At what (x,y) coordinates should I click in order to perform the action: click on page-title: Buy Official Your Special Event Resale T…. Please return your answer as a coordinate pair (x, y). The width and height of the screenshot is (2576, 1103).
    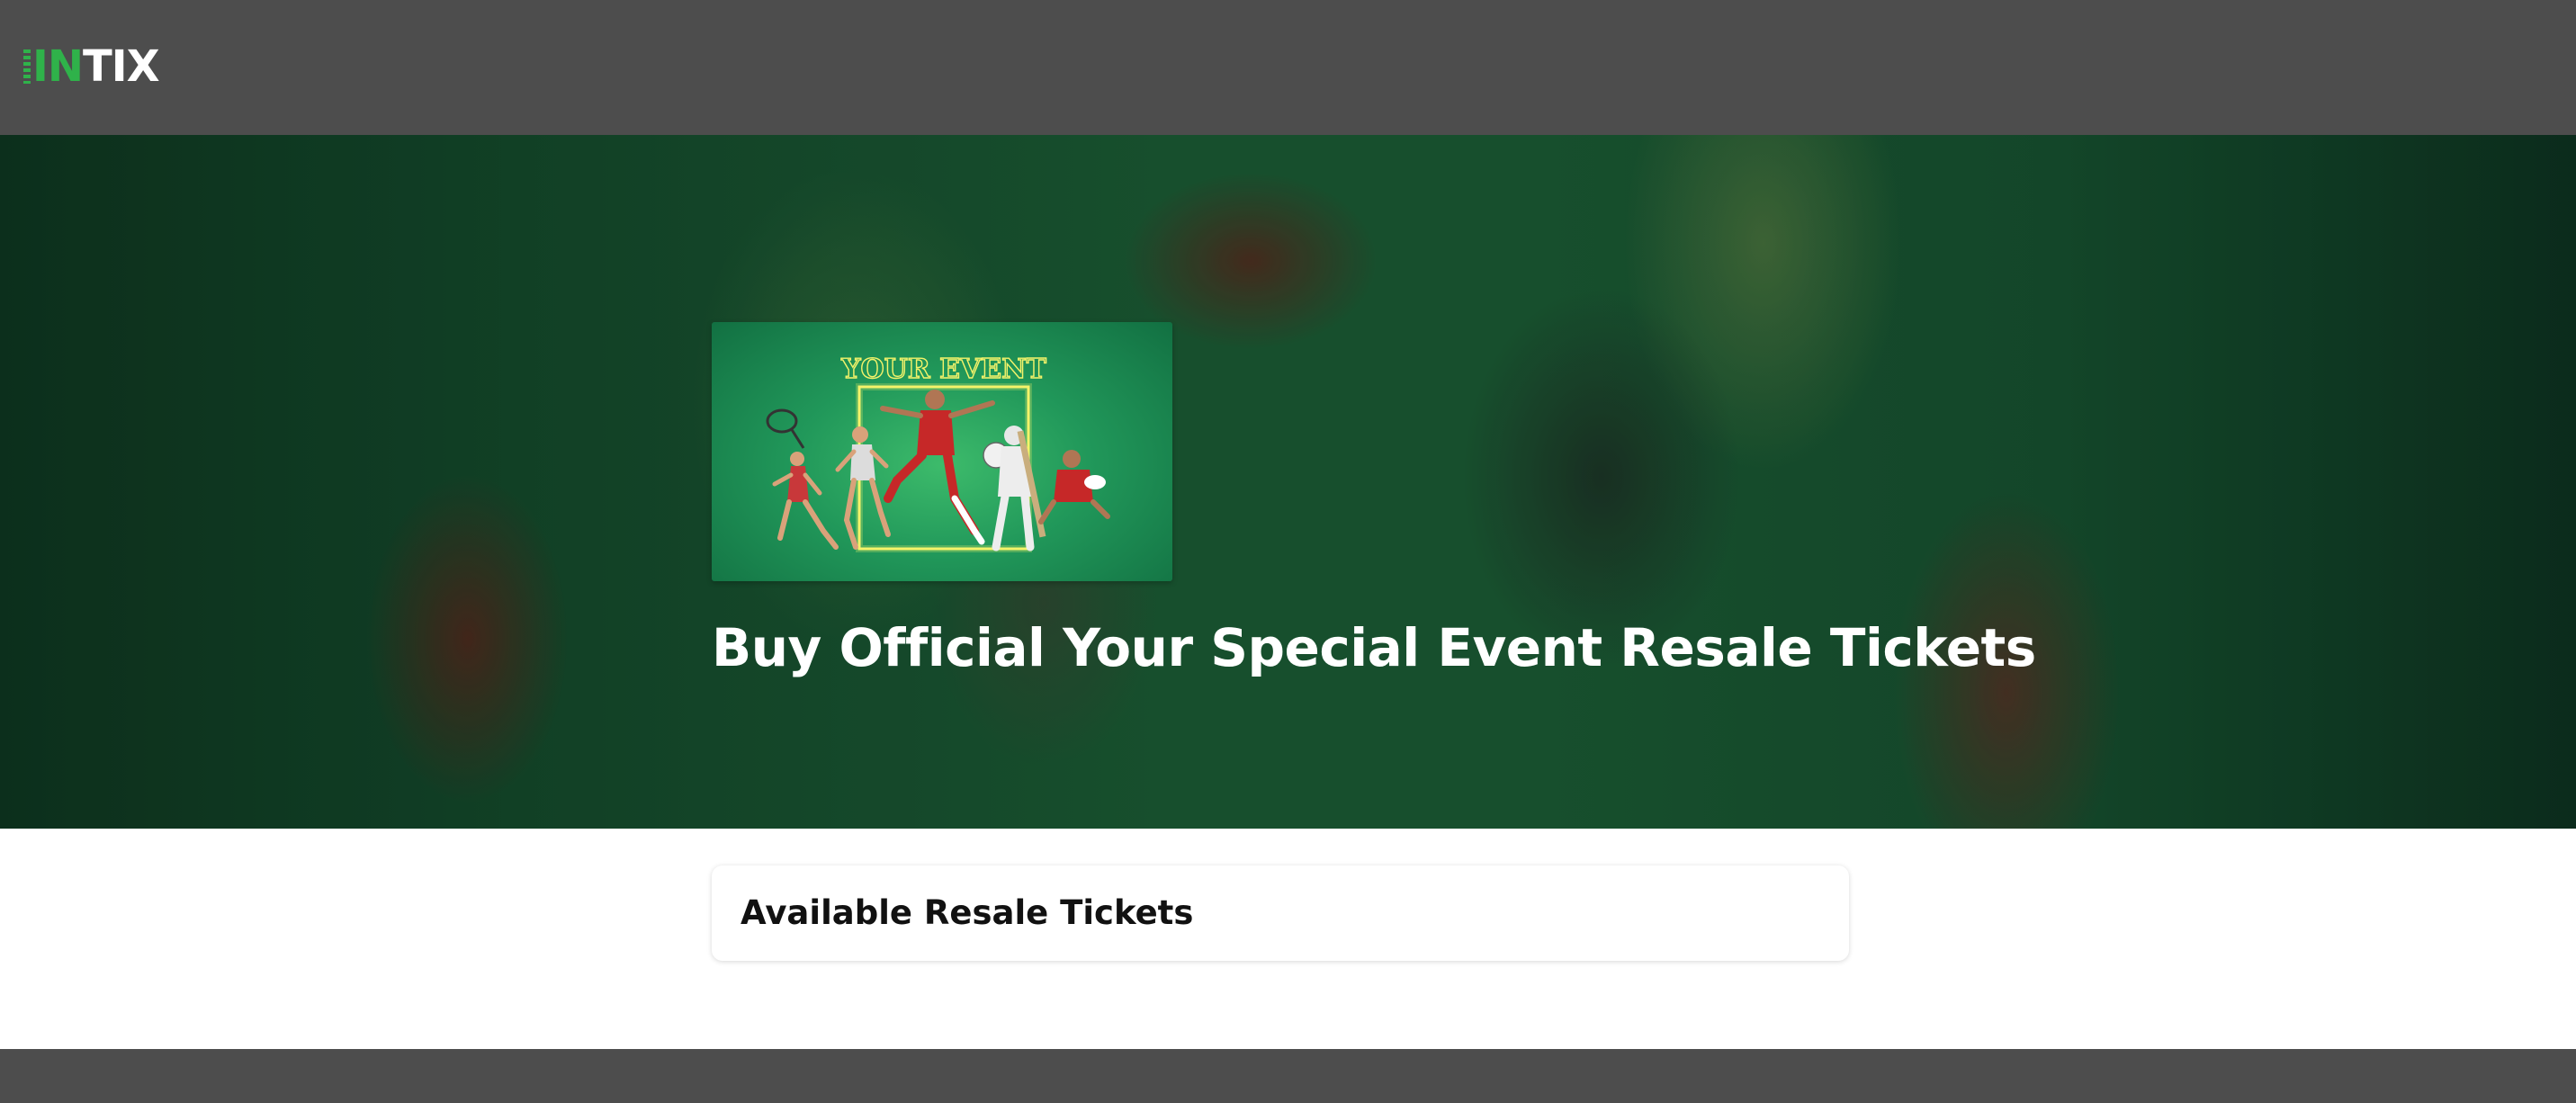
    Looking at the image, I should click on (1374, 647).